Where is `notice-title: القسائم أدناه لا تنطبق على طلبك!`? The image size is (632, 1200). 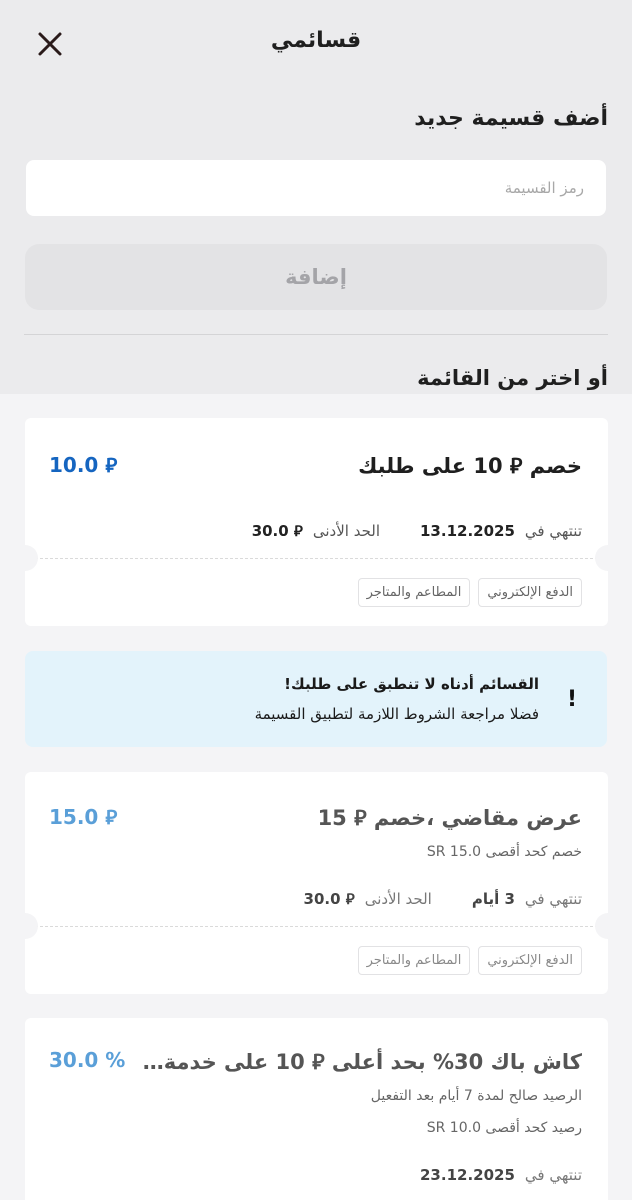 notice-title: القسائم أدناه لا تنطبق على طلبك! is located at coordinates (411, 684).